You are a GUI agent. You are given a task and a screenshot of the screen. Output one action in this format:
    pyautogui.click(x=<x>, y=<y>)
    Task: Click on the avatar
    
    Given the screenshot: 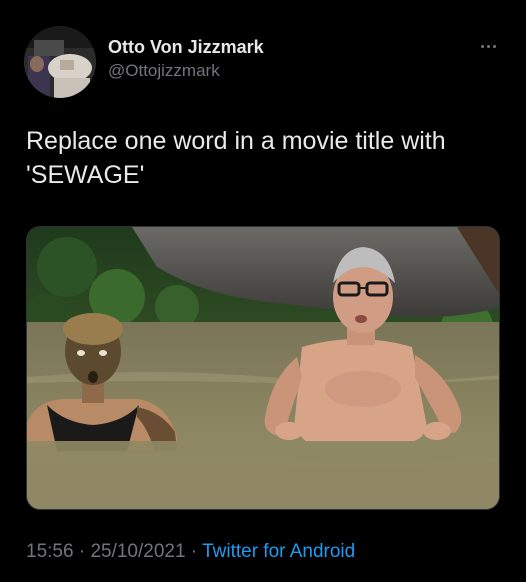 What is the action you would take?
    pyautogui.click(x=60, y=62)
    